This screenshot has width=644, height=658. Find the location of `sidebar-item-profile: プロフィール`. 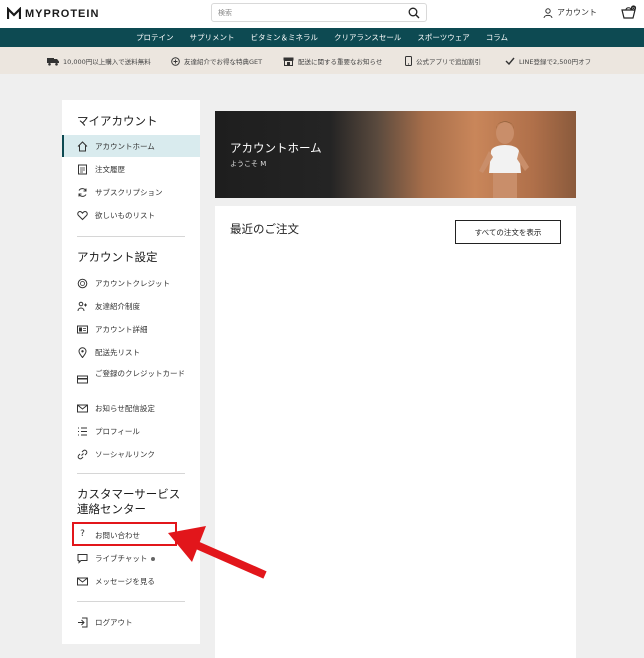

sidebar-item-profile: プロフィール is located at coordinates (131, 431).